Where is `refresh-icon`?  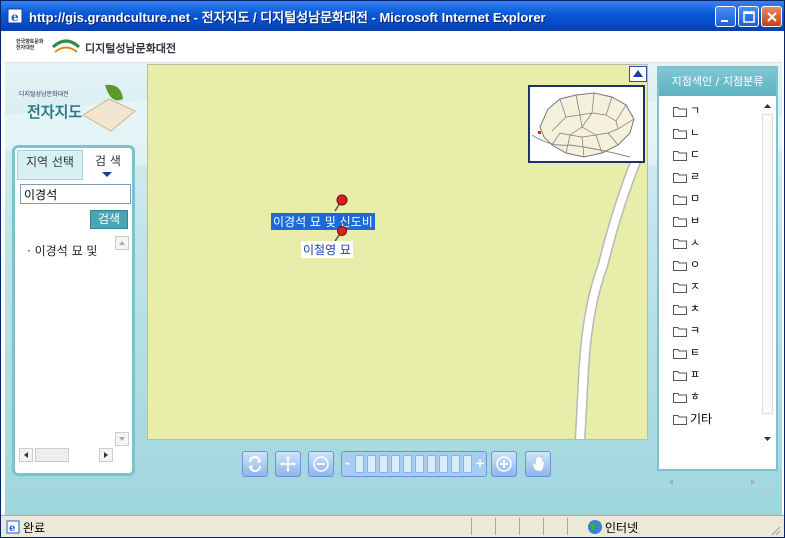 refresh-icon is located at coordinates (255, 464).